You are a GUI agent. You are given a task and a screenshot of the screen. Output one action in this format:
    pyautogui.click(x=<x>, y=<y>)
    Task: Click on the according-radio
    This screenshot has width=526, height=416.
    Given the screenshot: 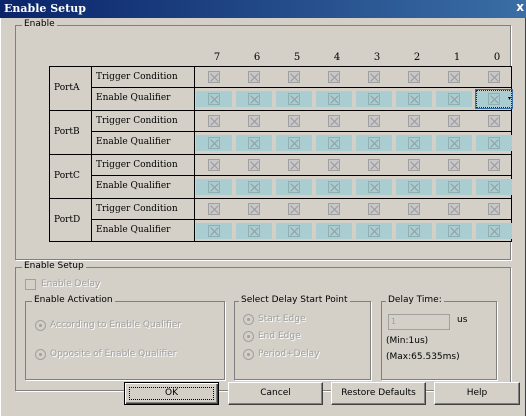 What is the action you would take?
    pyautogui.click(x=40, y=325)
    